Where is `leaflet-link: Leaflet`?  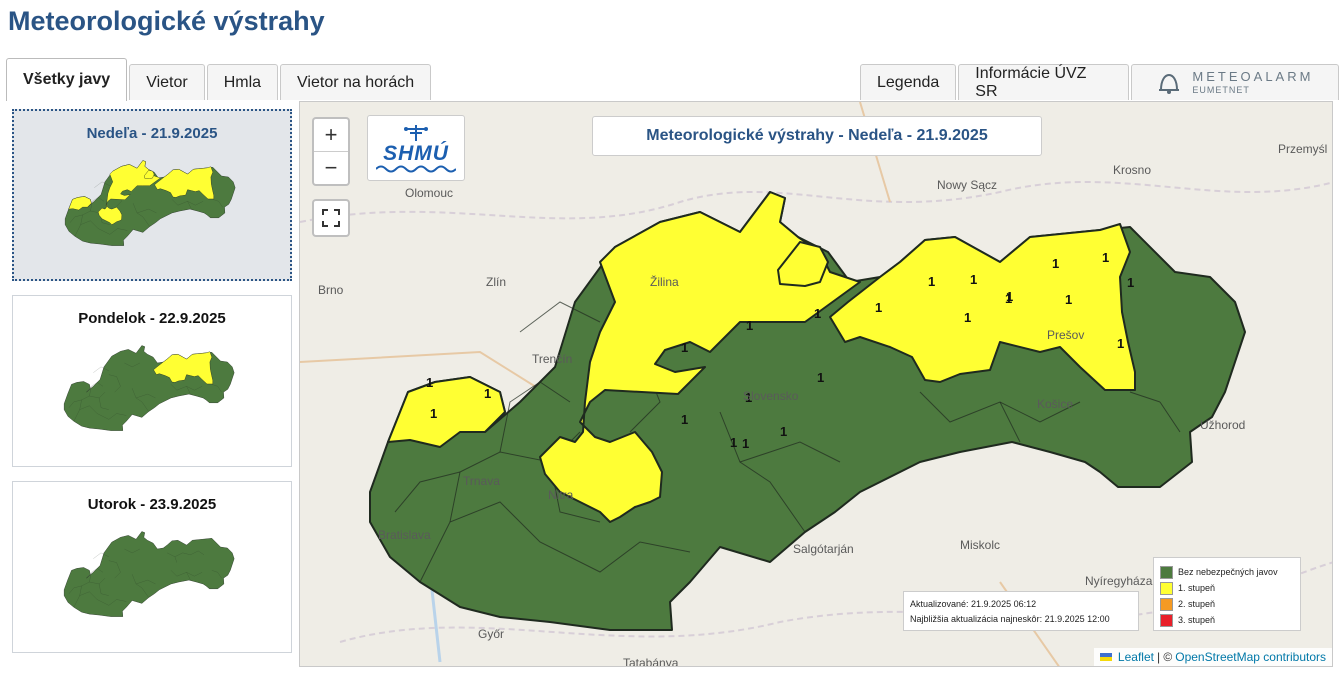 leaflet-link: Leaflet is located at coordinates (1136, 657).